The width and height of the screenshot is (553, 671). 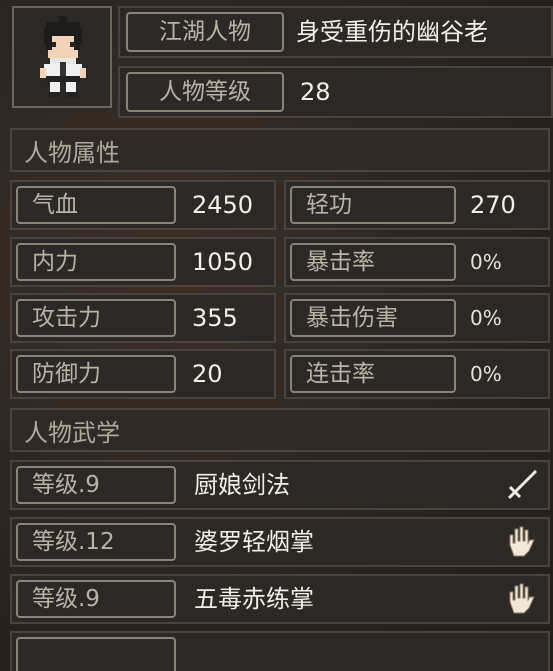 What do you see at coordinates (373, 205) in the screenshot?
I see `qinggong-label: 轻功` at bounding box center [373, 205].